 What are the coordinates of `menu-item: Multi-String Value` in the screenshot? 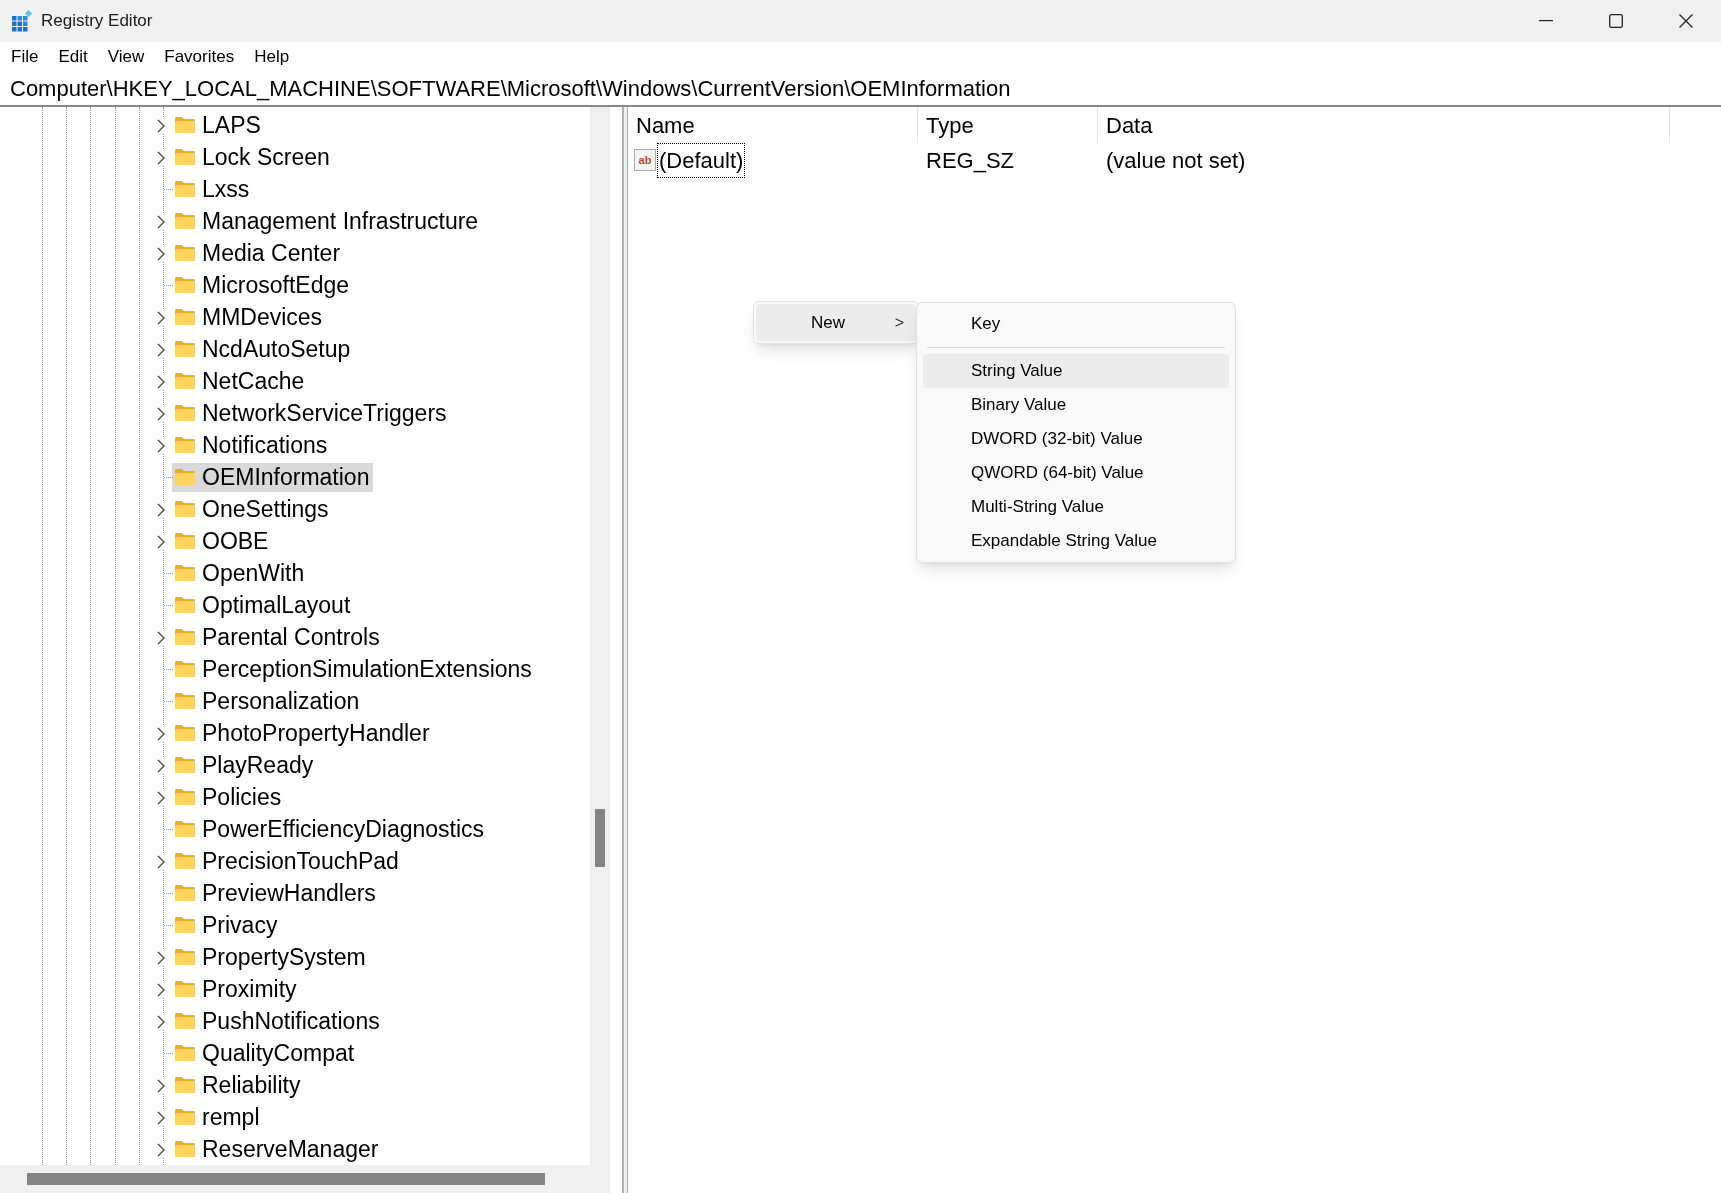 It's located at (1076, 507).